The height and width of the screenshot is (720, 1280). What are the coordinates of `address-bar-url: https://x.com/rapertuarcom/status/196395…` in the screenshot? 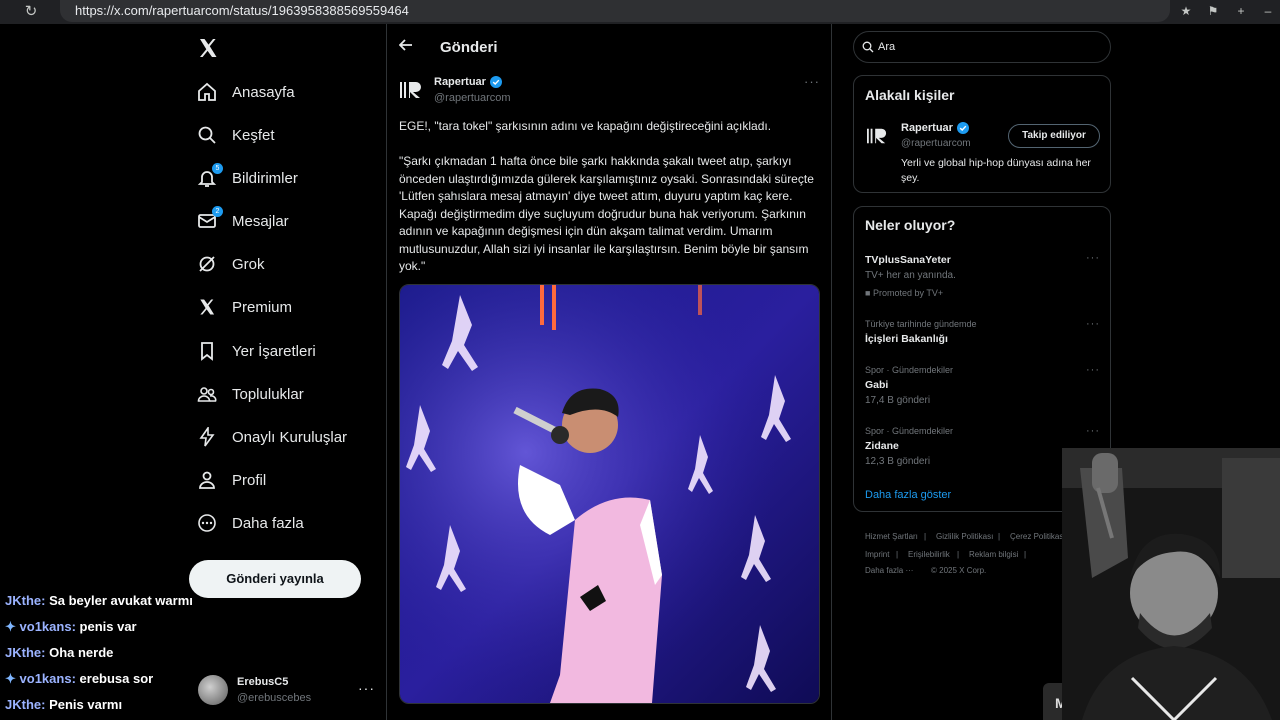 It's located at (242, 10).